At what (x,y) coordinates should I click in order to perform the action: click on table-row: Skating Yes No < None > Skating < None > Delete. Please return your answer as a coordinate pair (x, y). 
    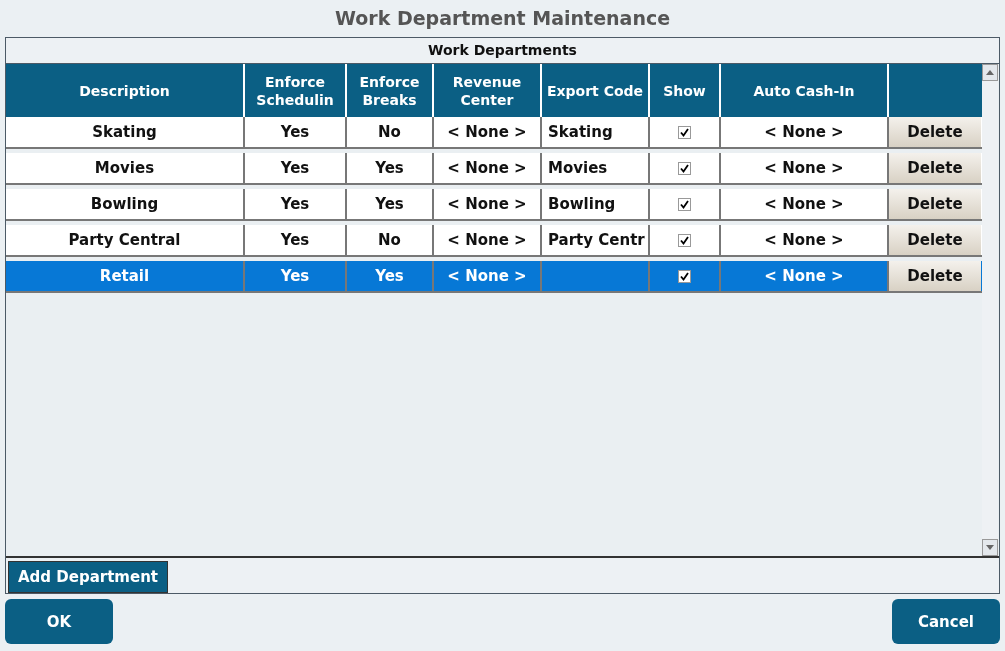
    Looking at the image, I should click on (494, 133).